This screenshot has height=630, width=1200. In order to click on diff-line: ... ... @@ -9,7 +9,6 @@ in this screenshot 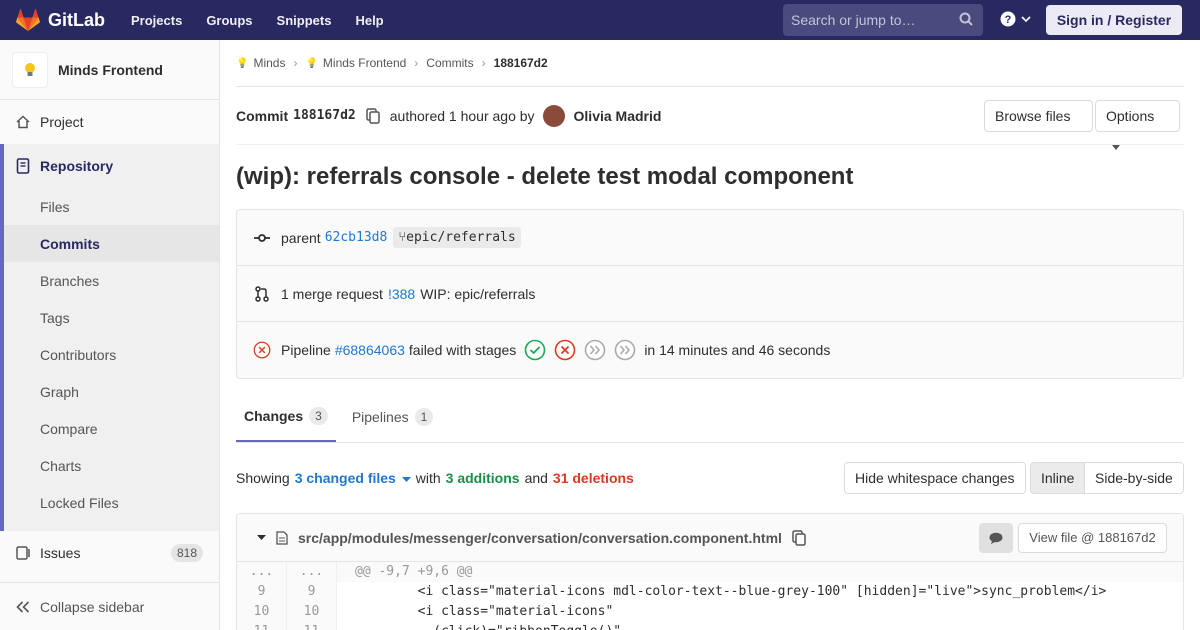, I will do `click(710, 572)`.